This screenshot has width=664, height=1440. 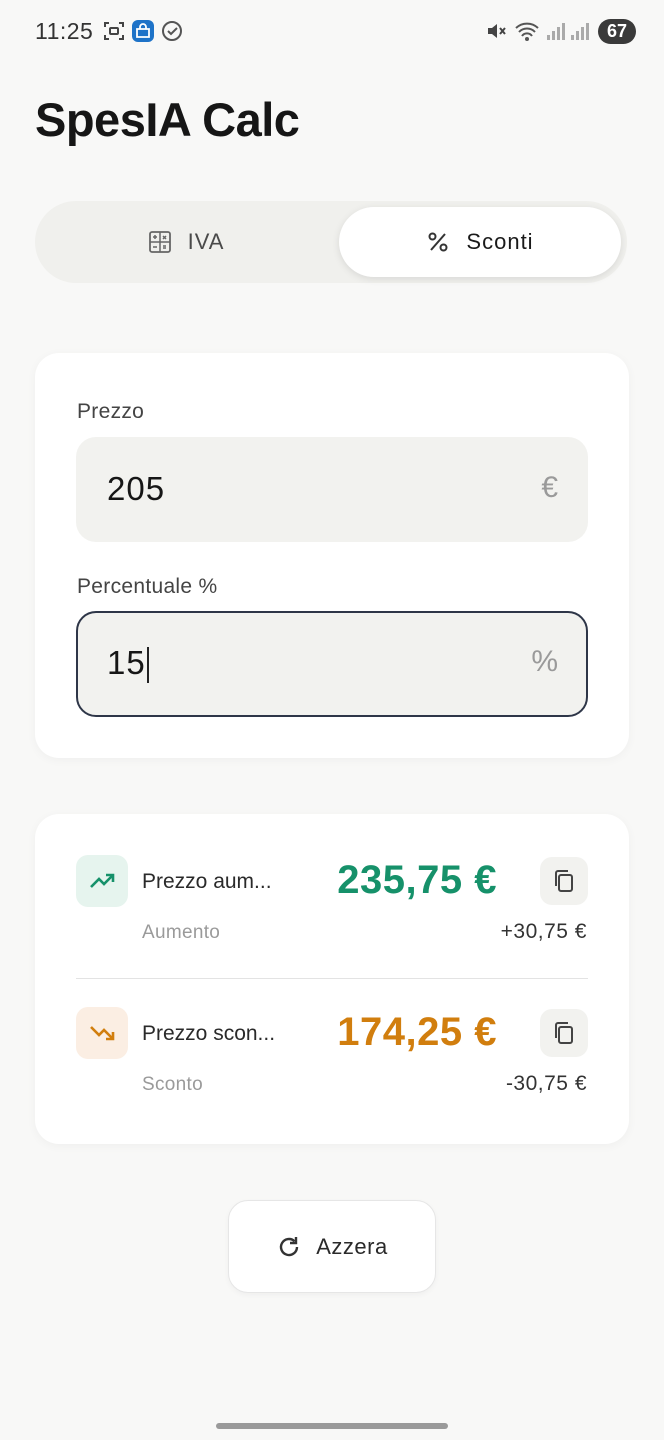 I want to click on price-input: 205 €, so click(x=332, y=489).